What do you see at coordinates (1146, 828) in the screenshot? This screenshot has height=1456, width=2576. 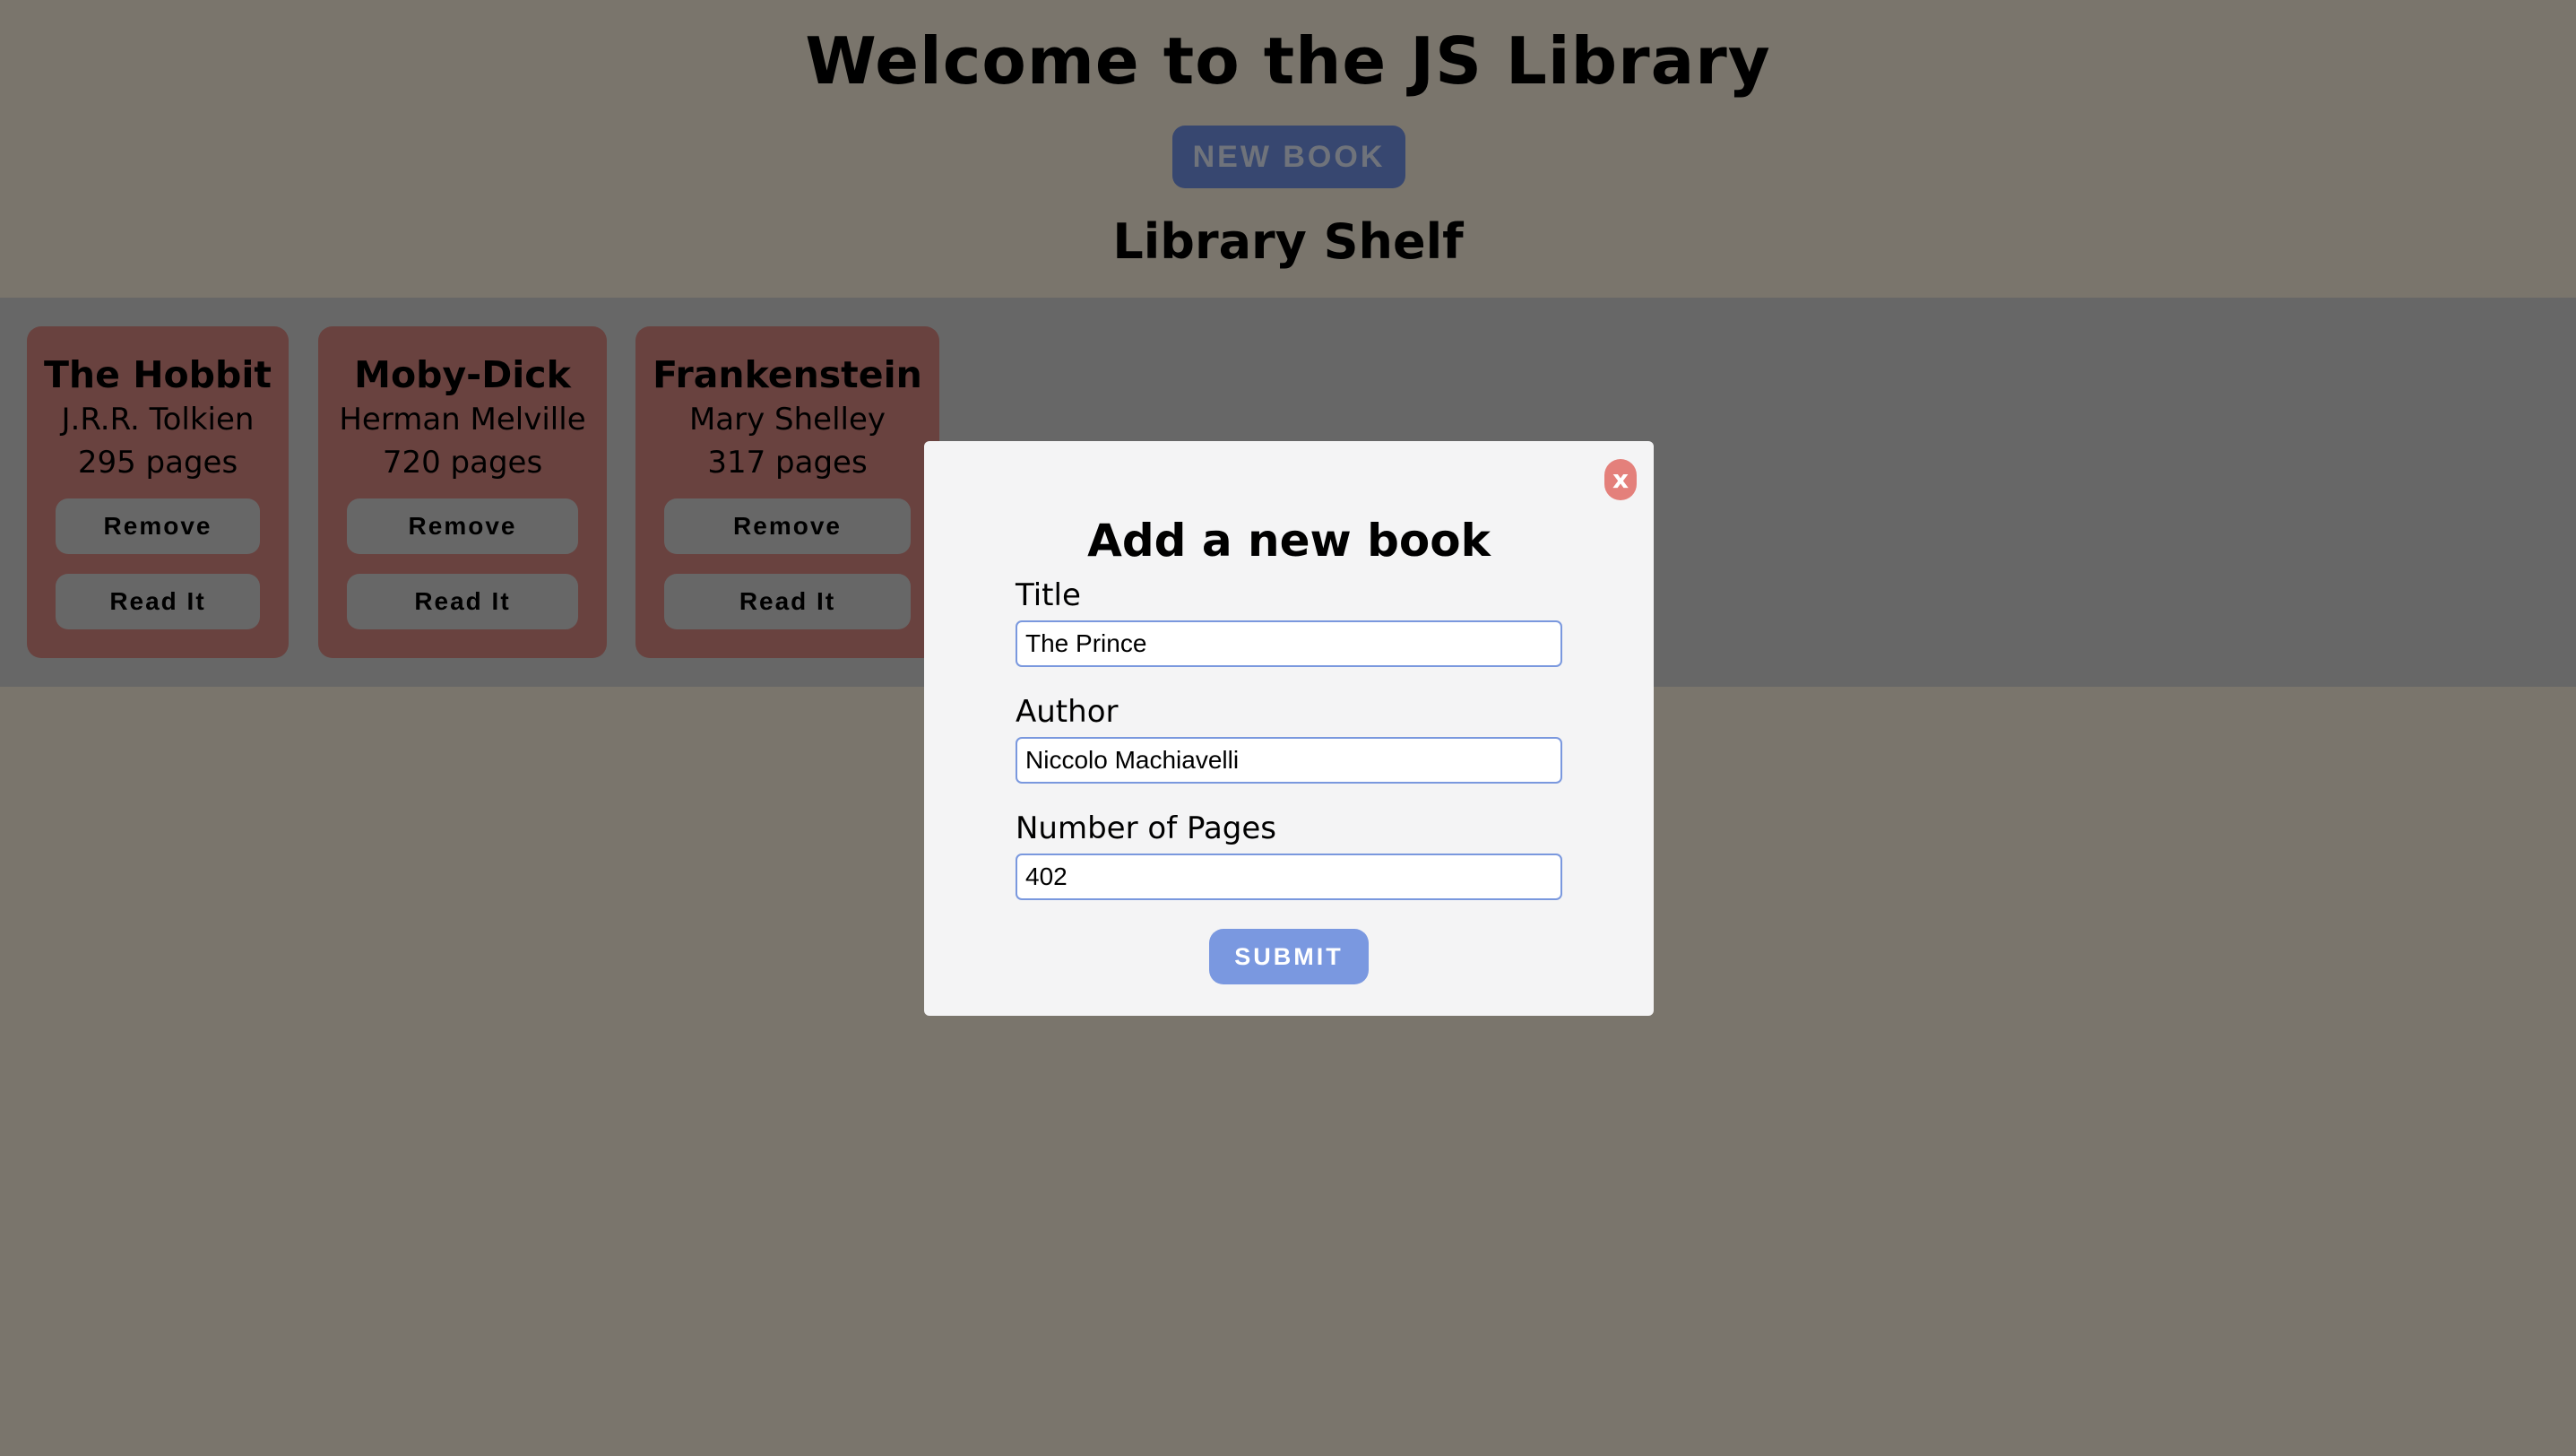 I see `pages-label: Number of Pages` at bounding box center [1146, 828].